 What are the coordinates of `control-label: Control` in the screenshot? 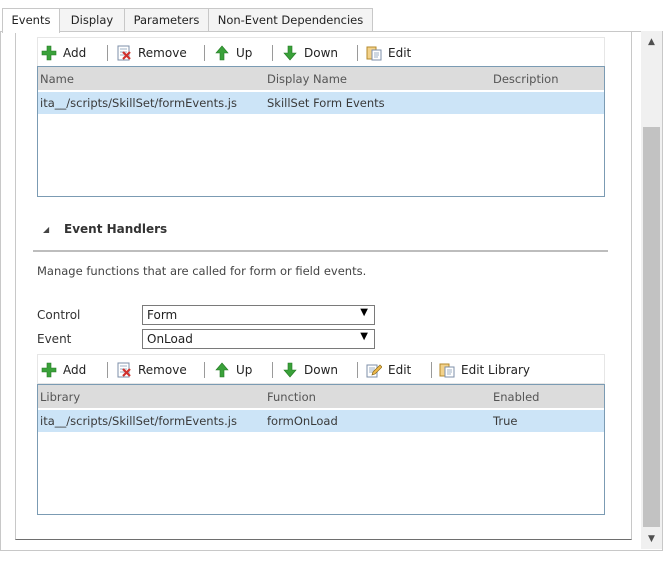 It's located at (59, 315).